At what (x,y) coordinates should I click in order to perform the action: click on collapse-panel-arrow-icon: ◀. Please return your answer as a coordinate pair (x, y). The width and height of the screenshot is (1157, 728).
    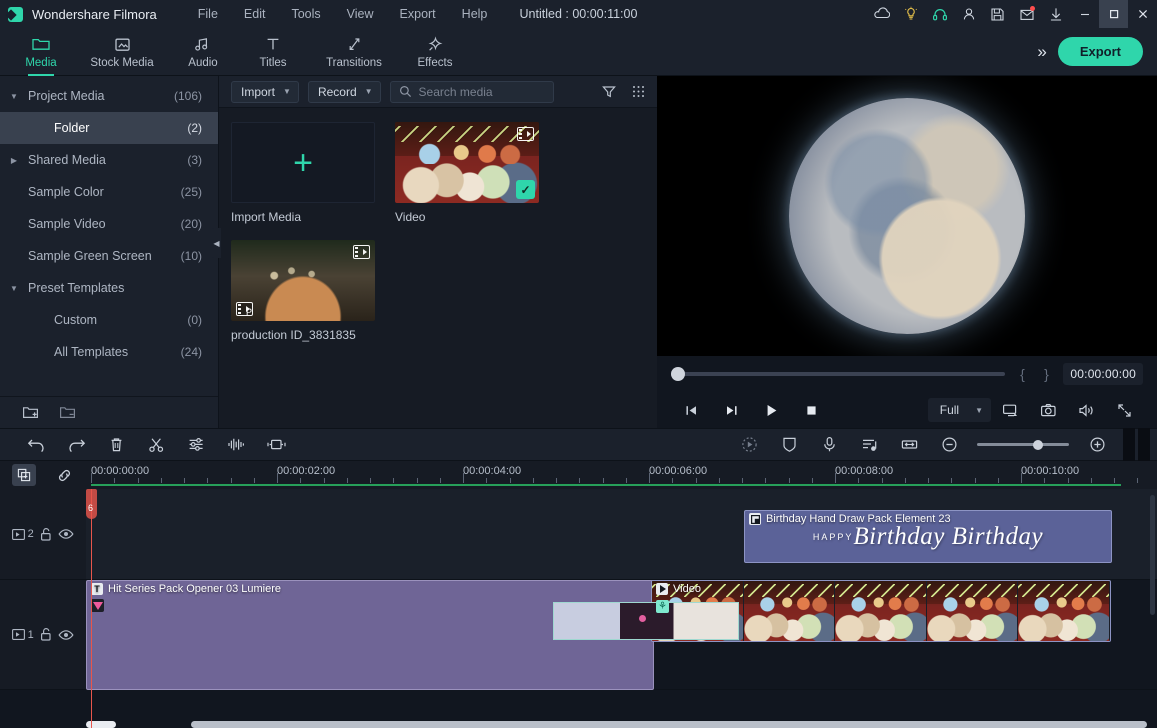
    Looking at the image, I should click on (216, 243).